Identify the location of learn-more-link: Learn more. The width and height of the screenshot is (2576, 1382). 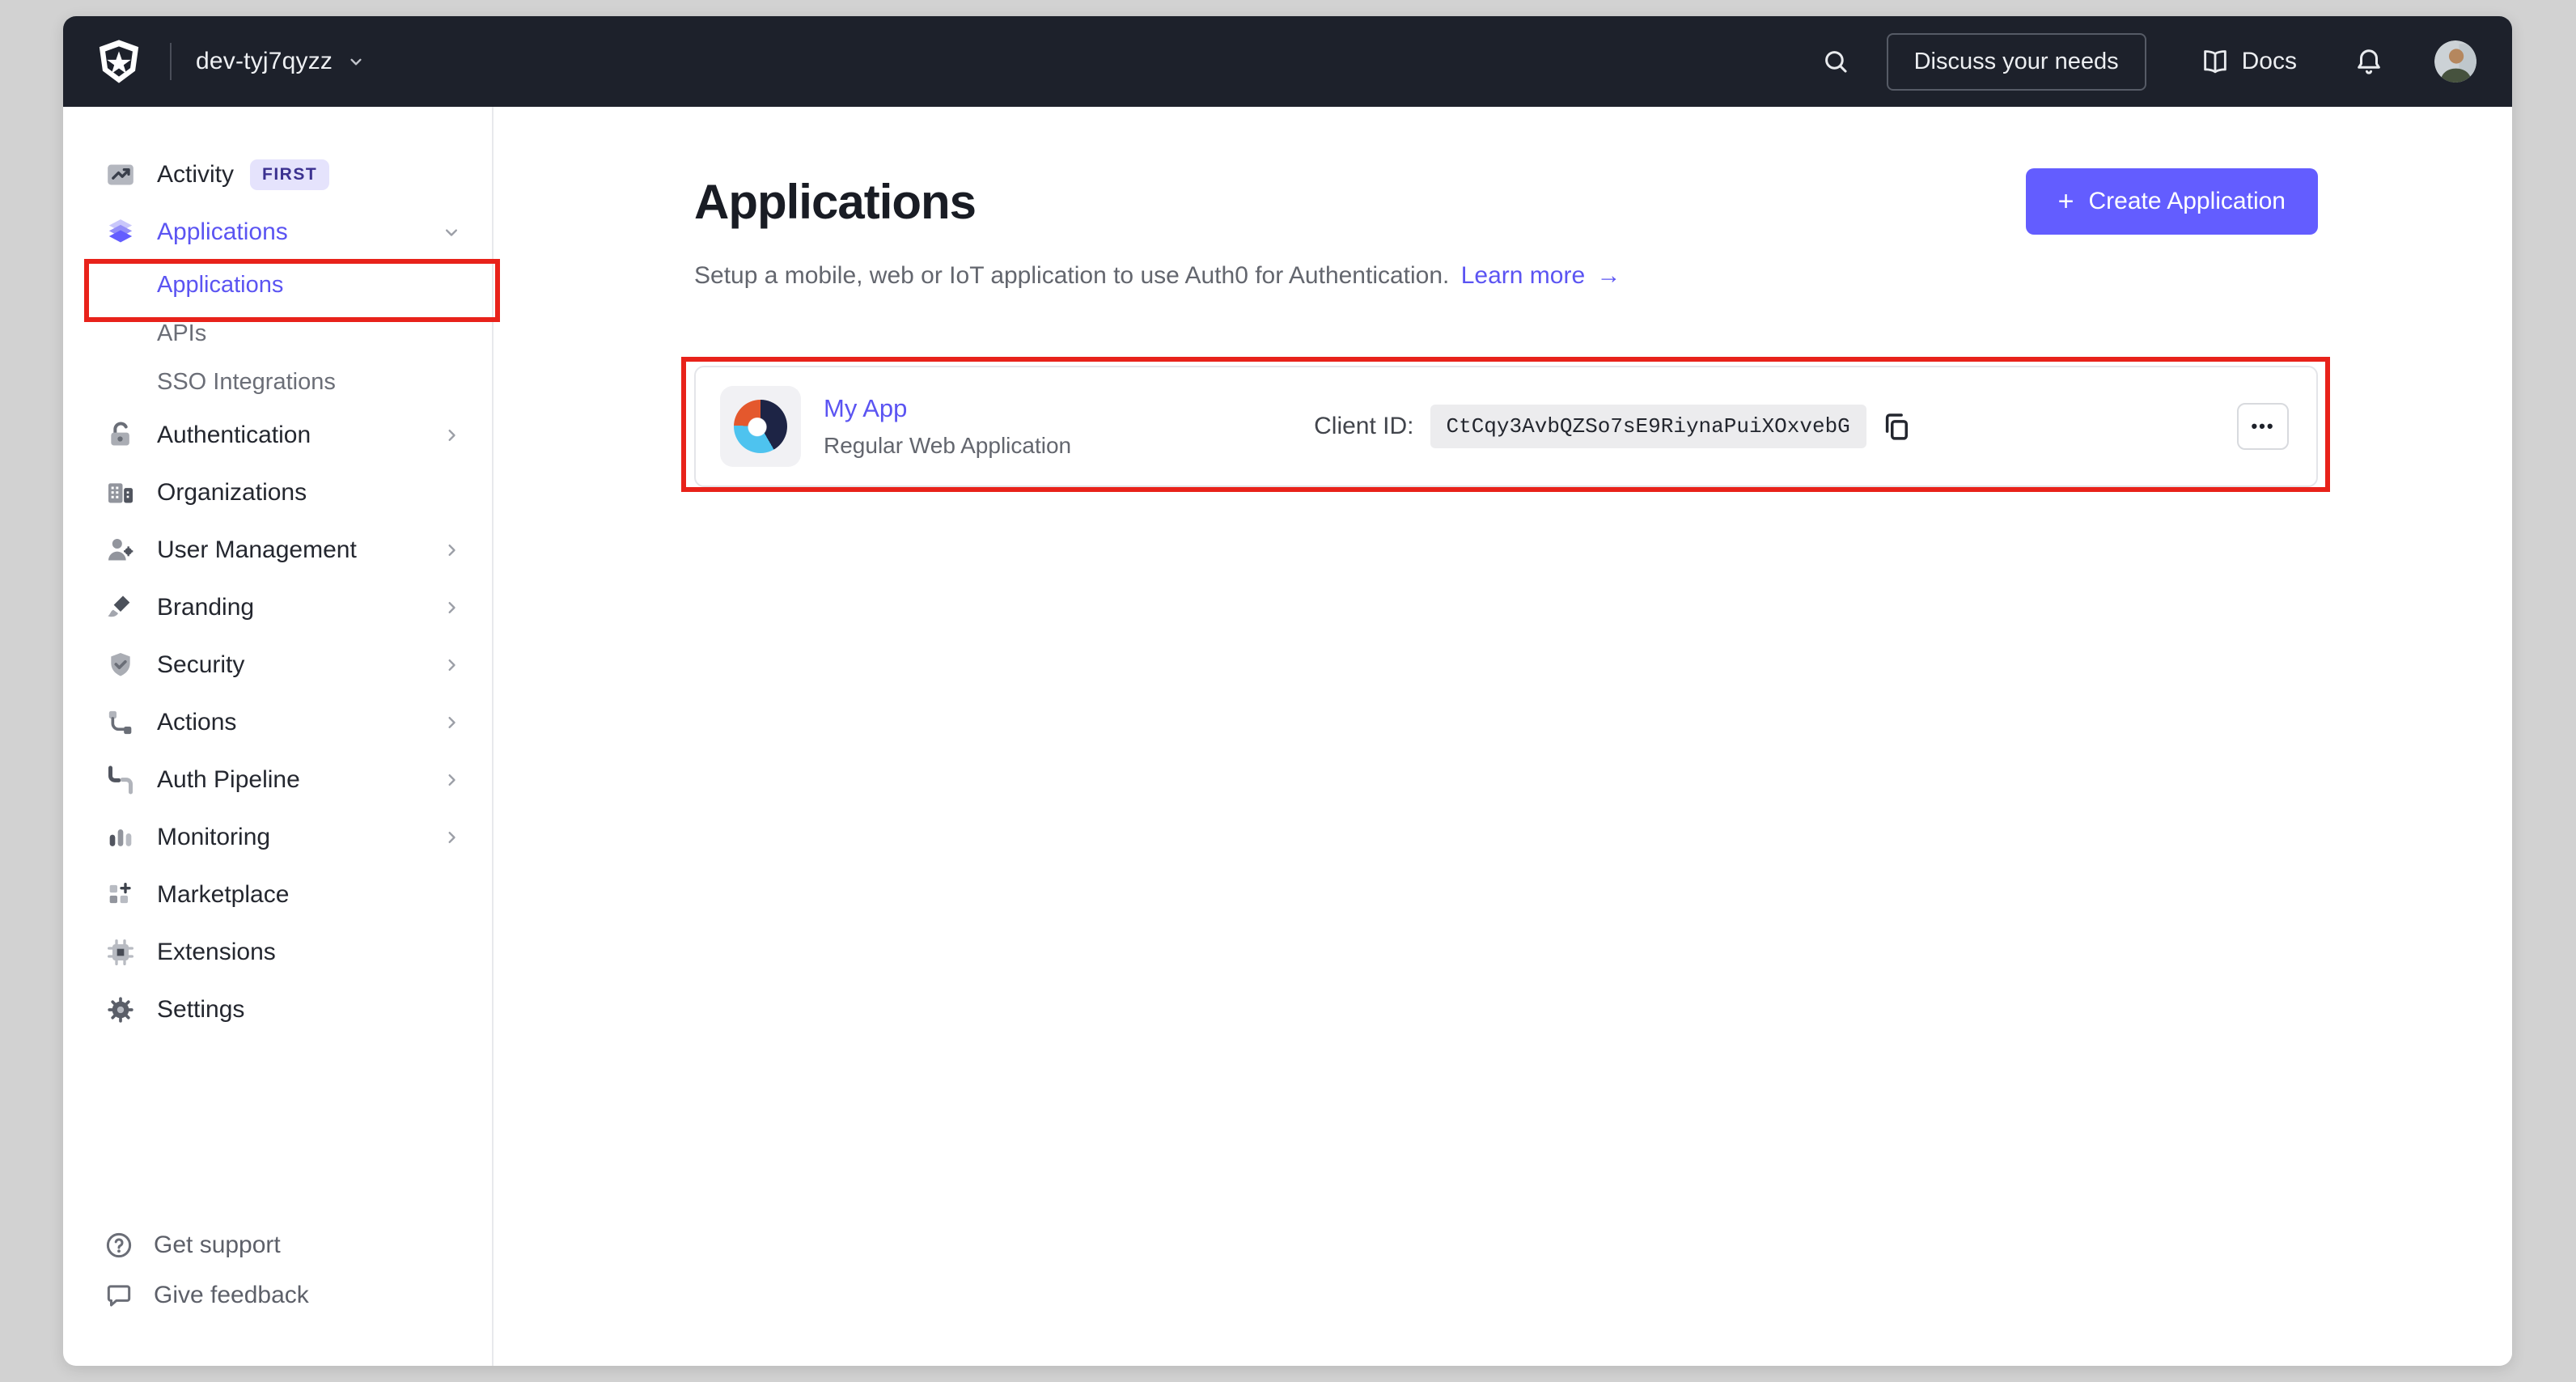
(1523, 275).